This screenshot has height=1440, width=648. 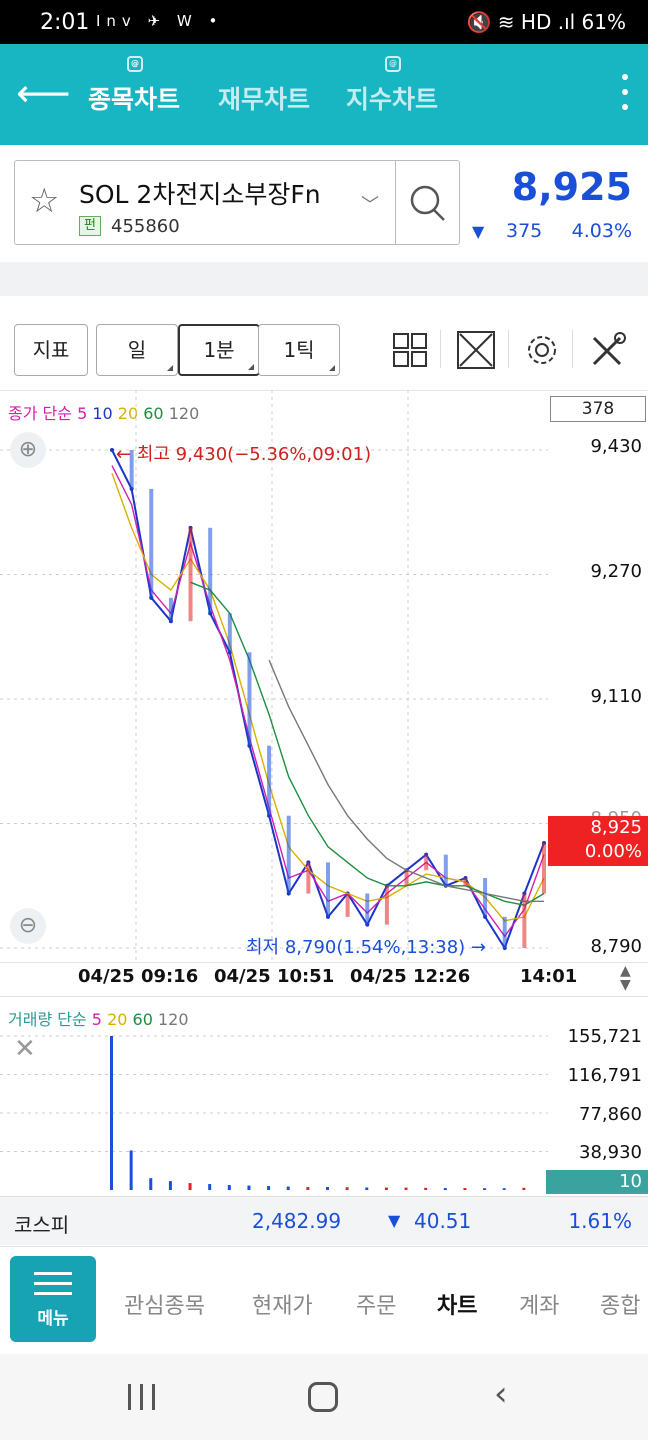 I want to click on back-icon: ‹, so click(x=501, y=1394).